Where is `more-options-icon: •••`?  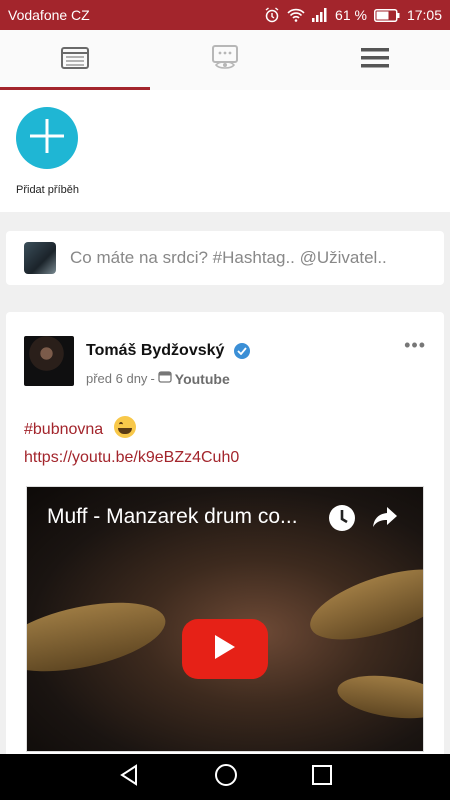 more-options-icon: ••• is located at coordinates (415, 345).